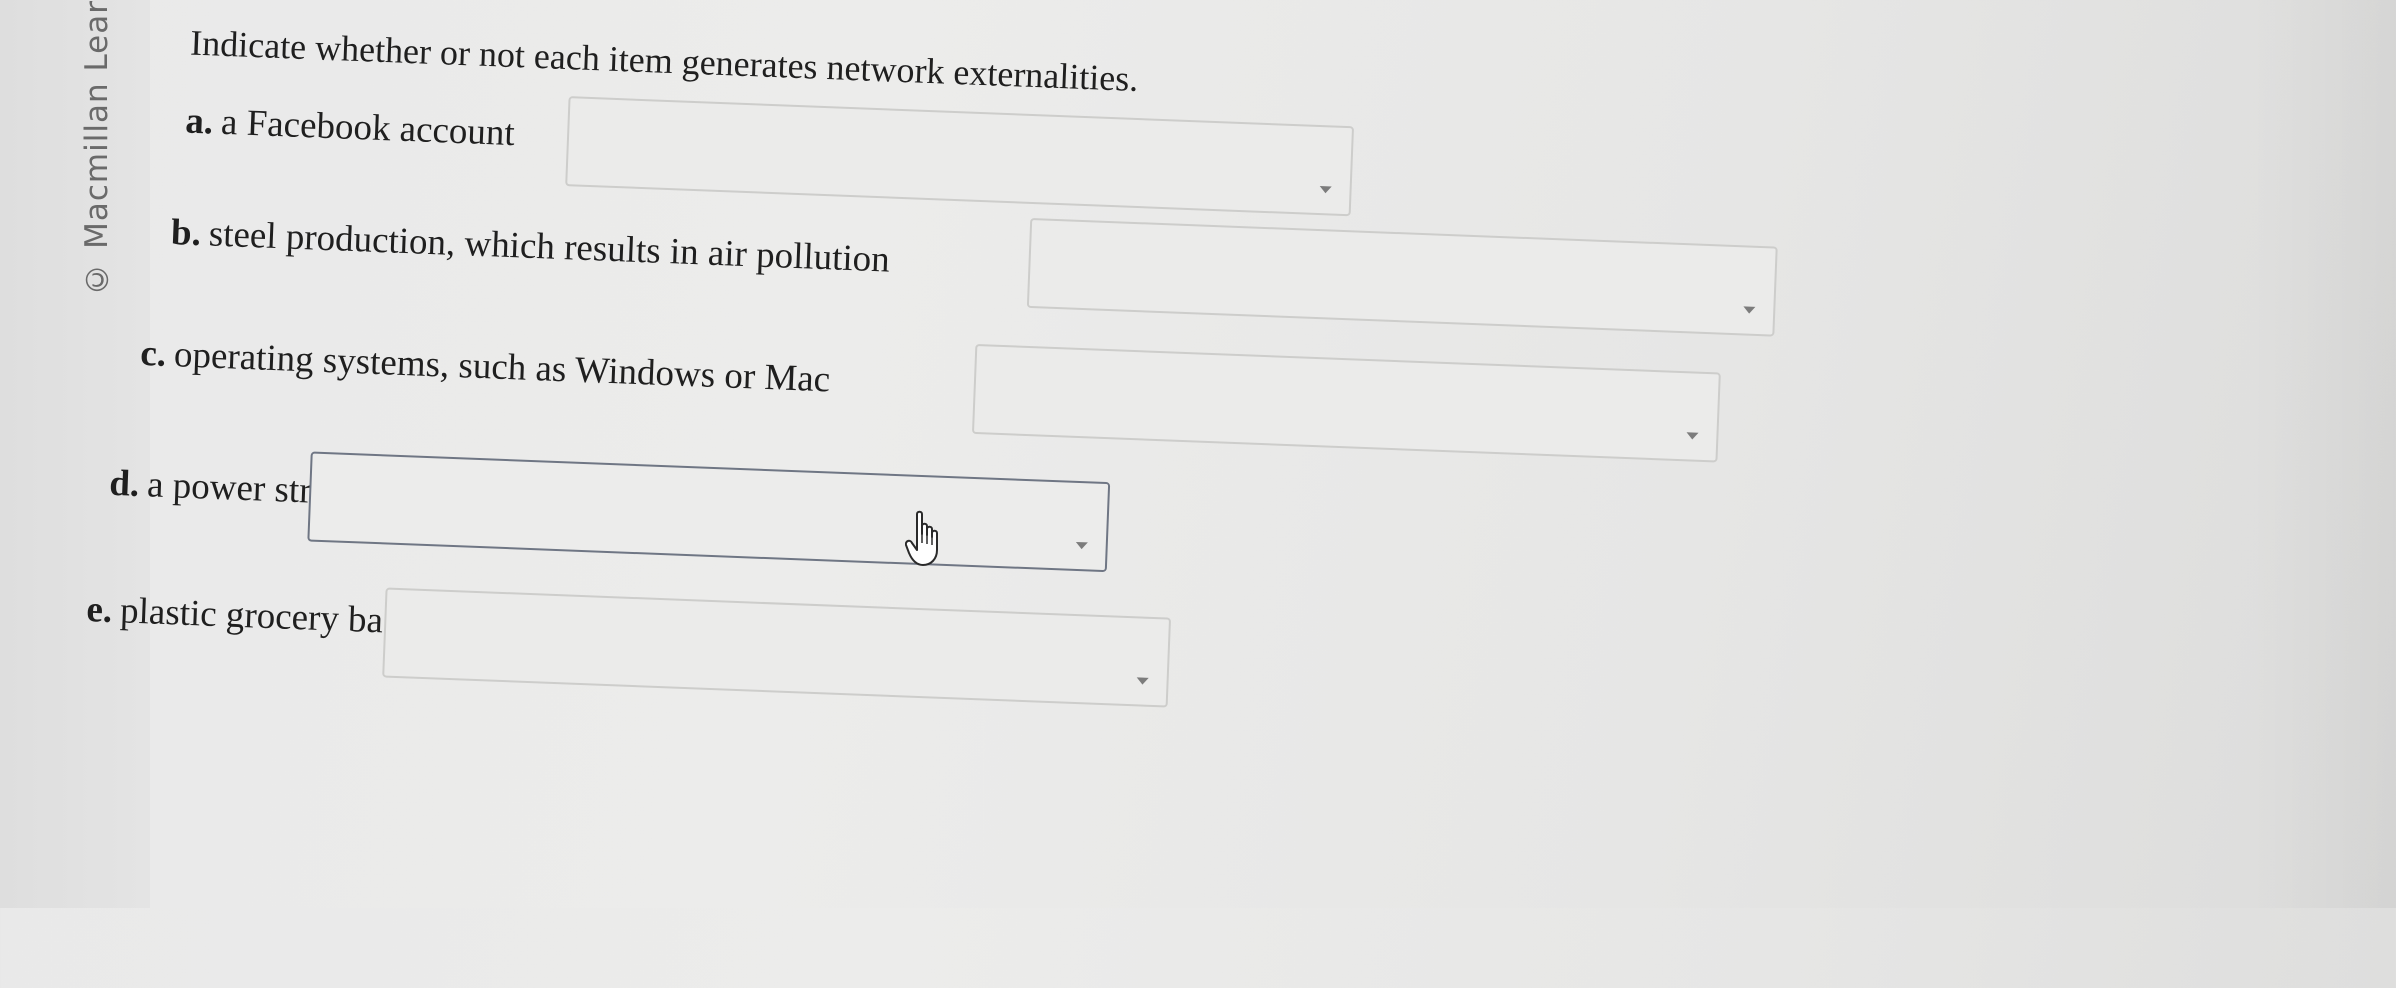 The height and width of the screenshot is (988, 2396). I want to click on item-c-dropdown, so click(1346, 403).